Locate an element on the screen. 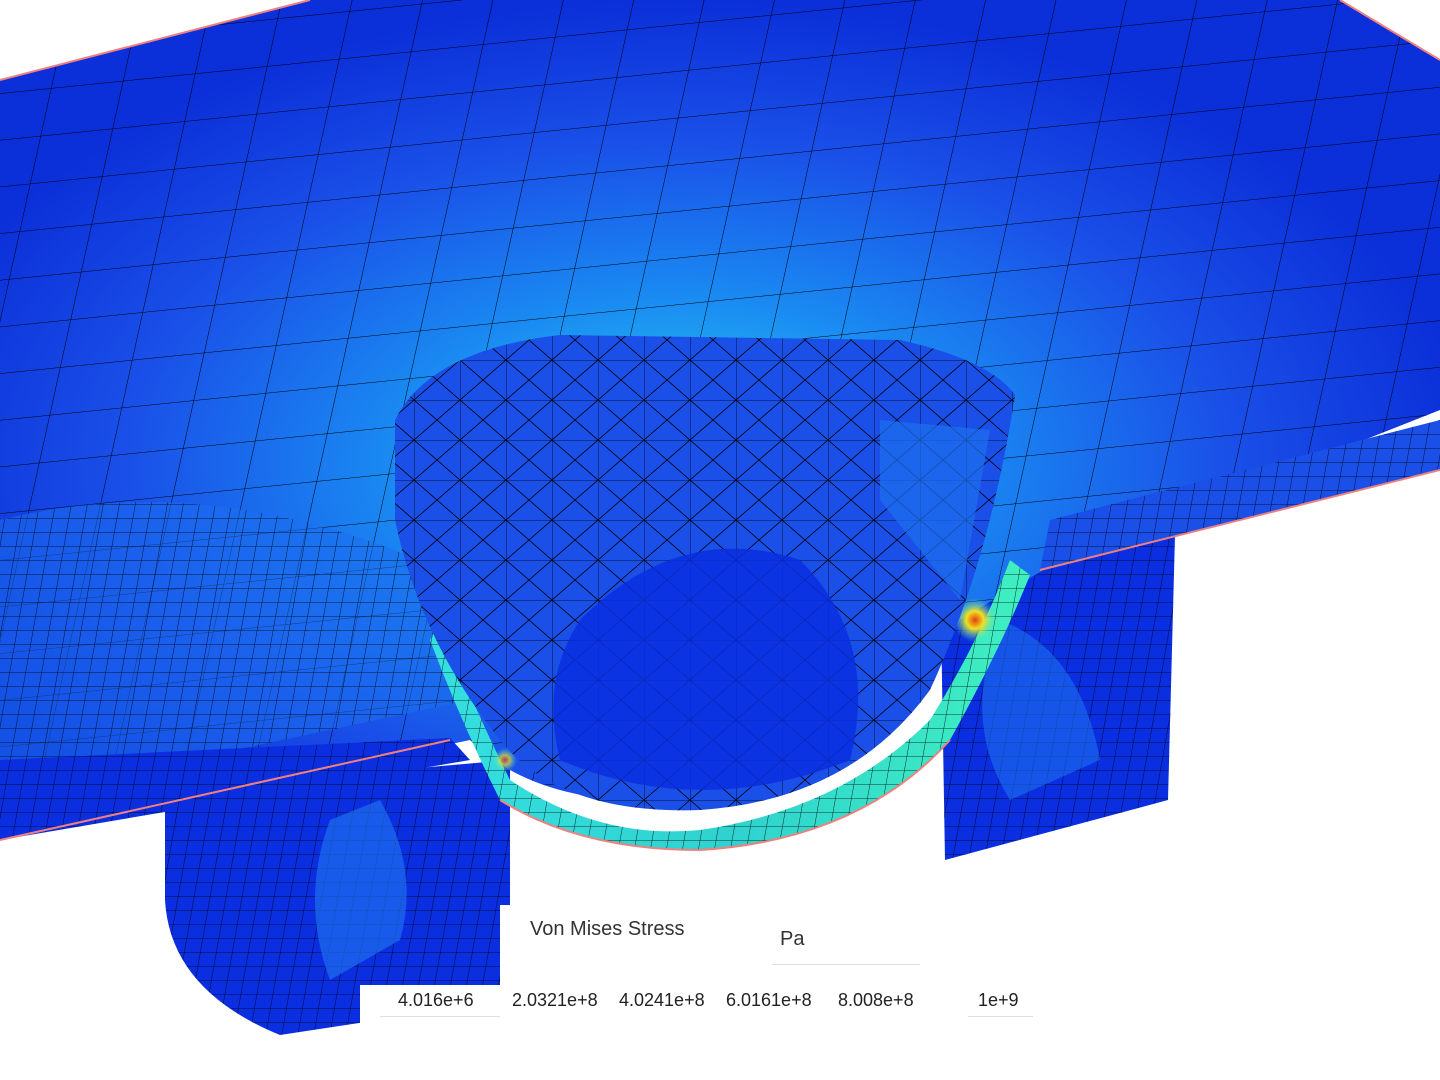 Image resolution: width=1440 pixels, height=1080 pixels. legend-tick-5: 1e+9 is located at coordinates (998, 1000).